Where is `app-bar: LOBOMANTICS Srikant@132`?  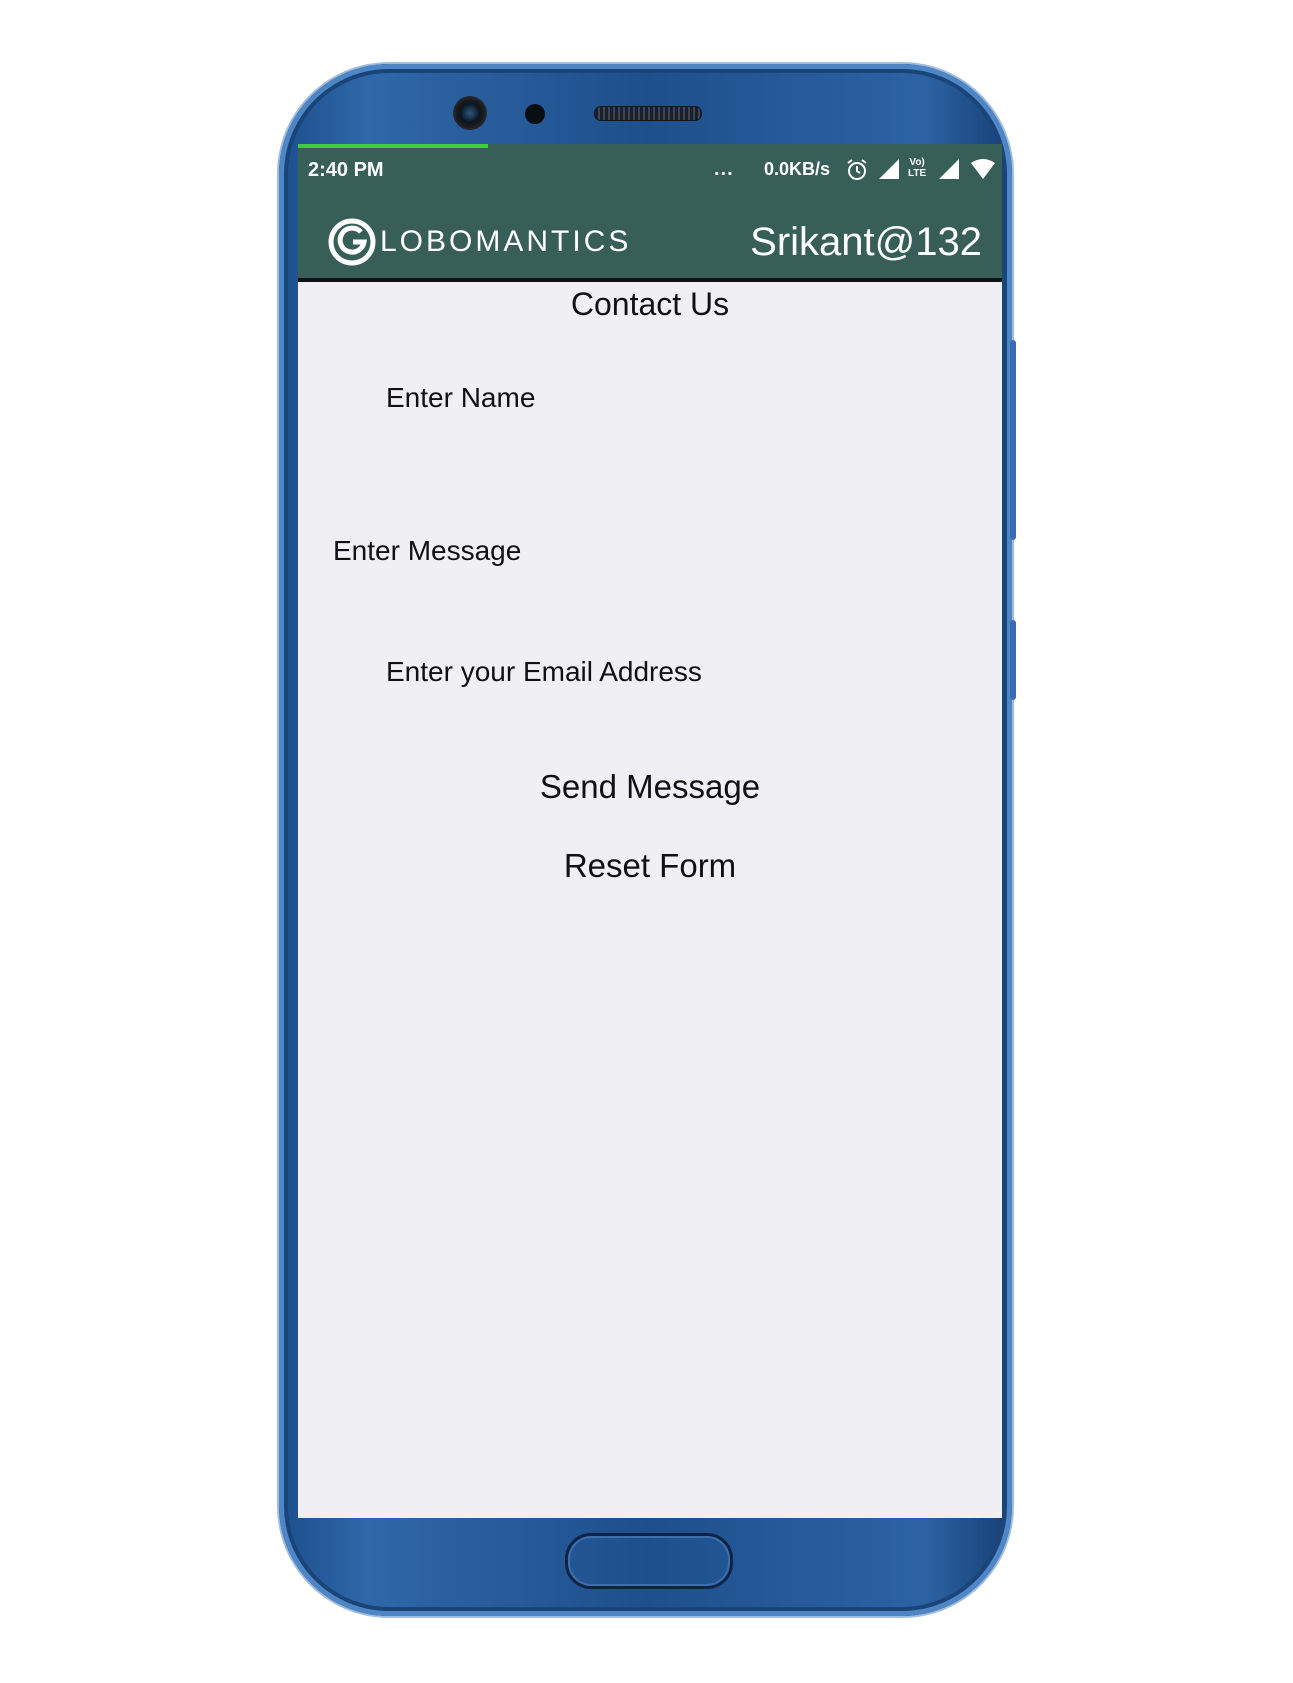
app-bar: LOBOMANTICS Srikant@132 is located at coordinates (650, 241).